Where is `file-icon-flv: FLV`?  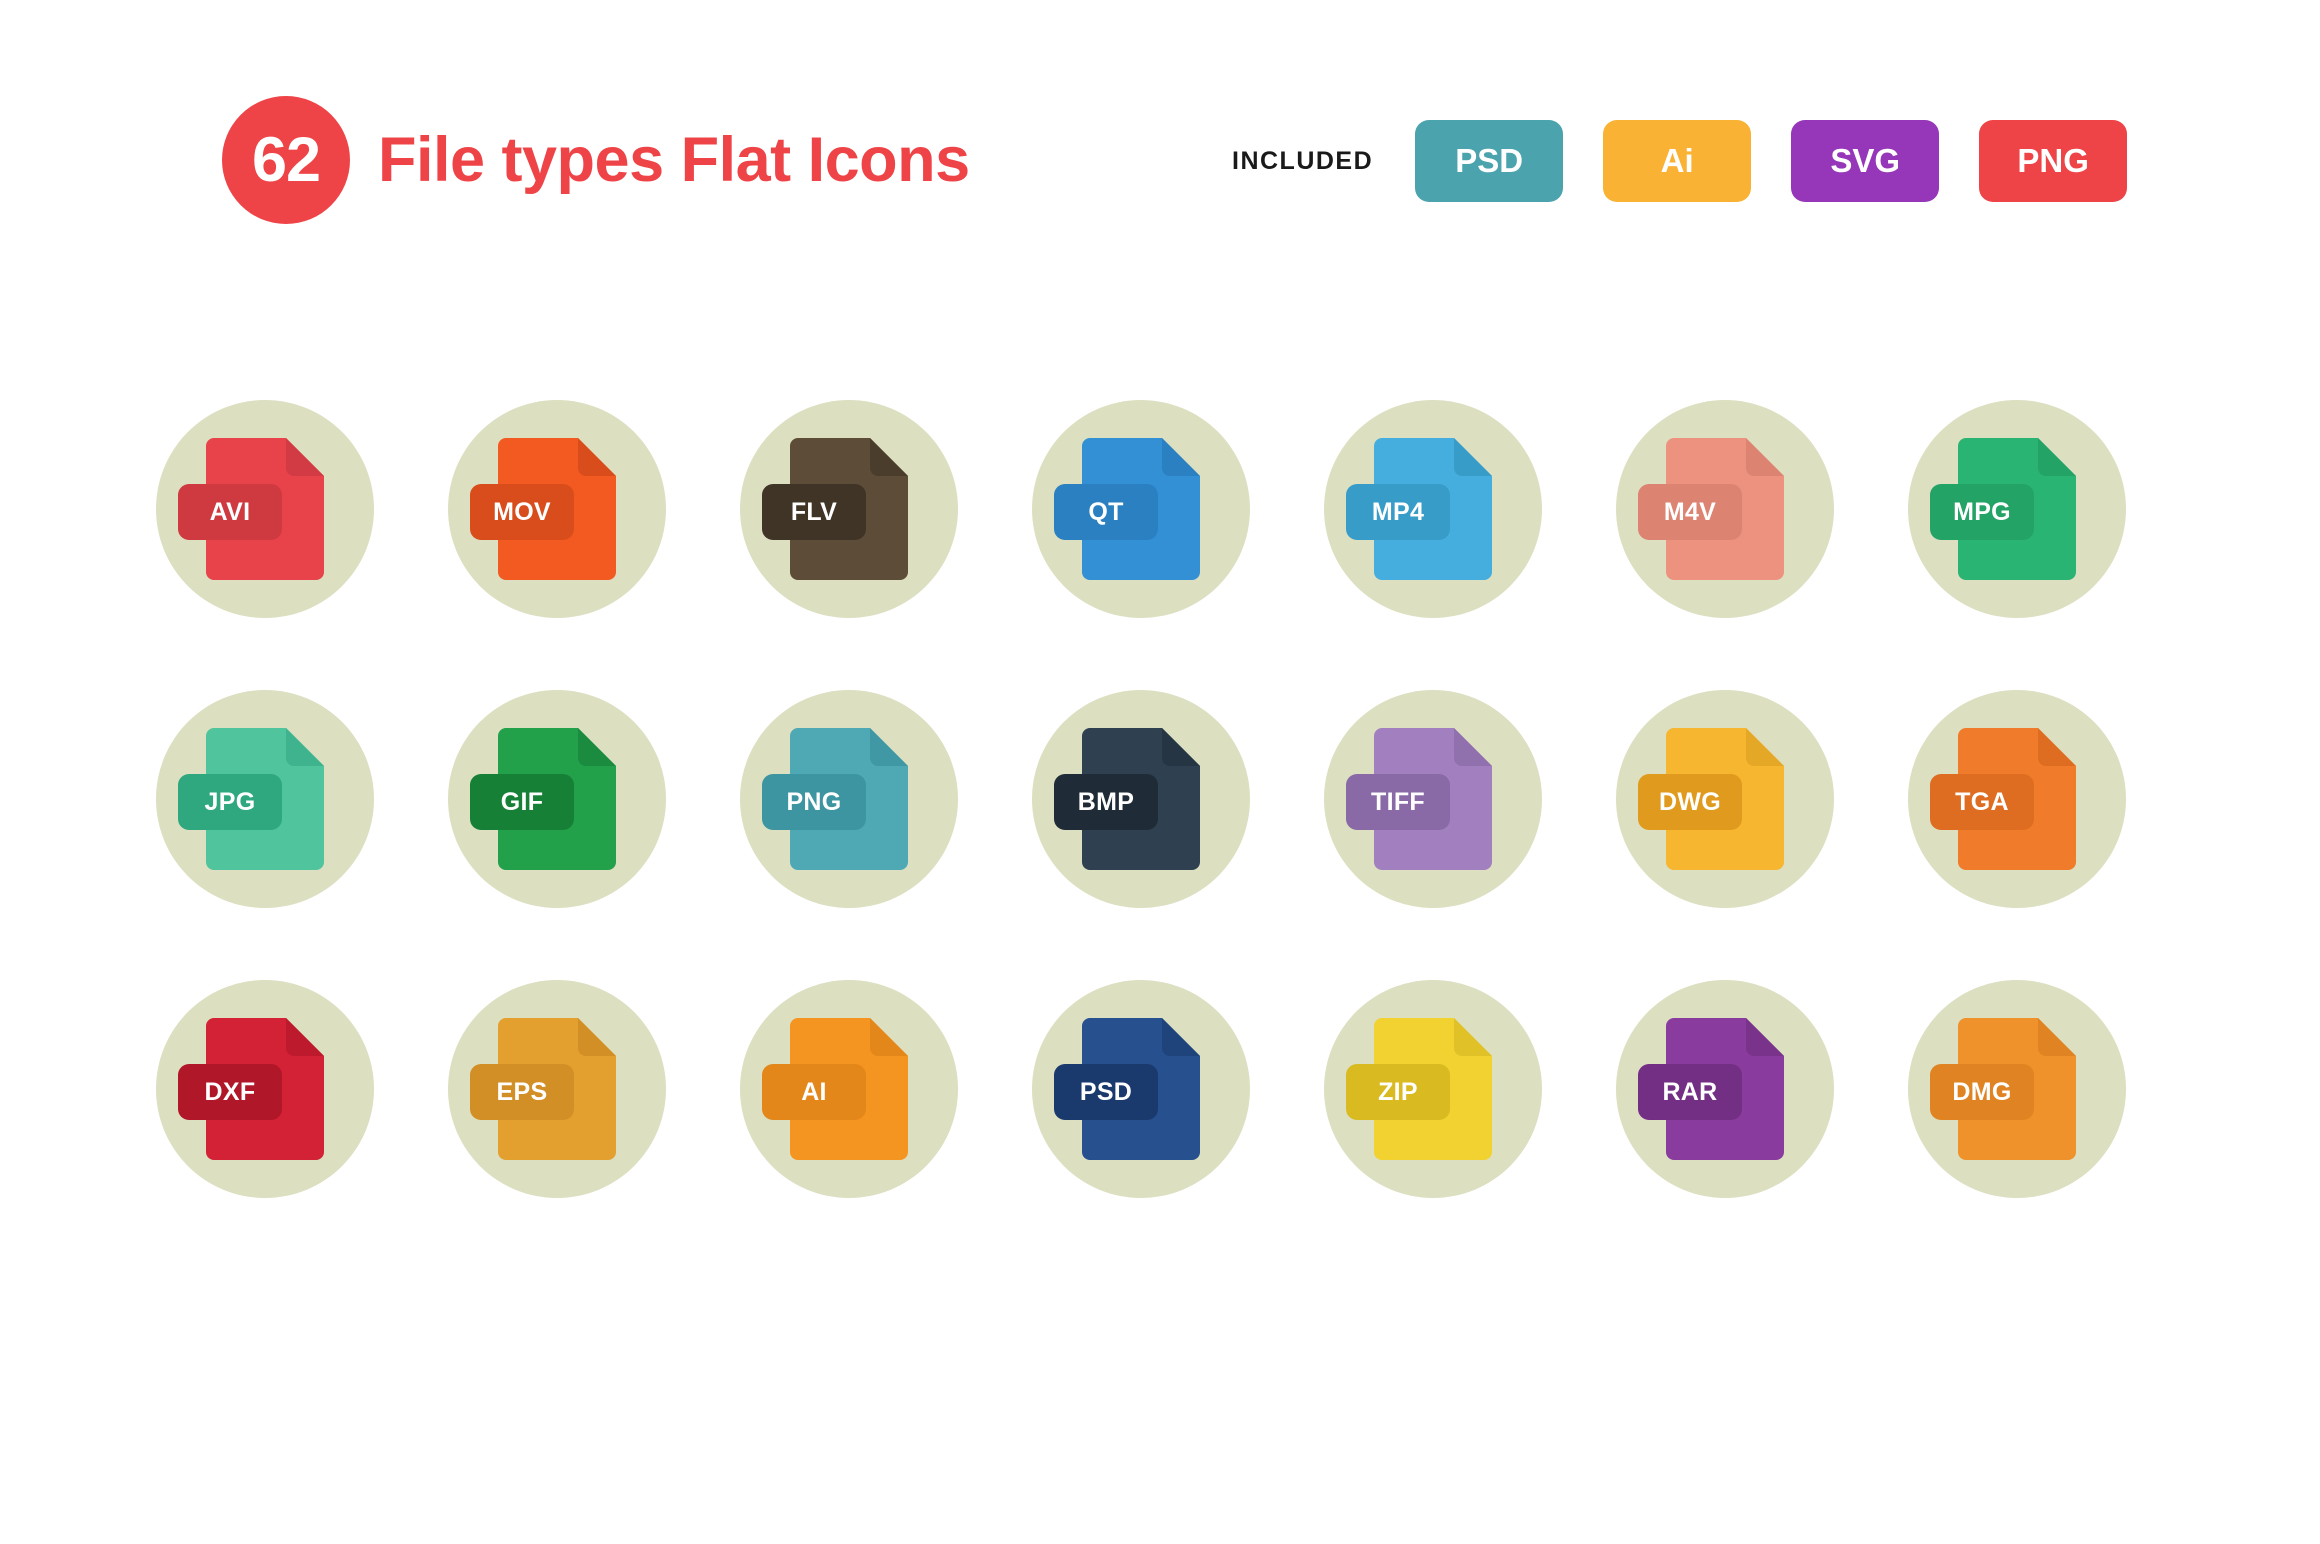
file-icon-flv: FLV is located at coordinates (880, 545).